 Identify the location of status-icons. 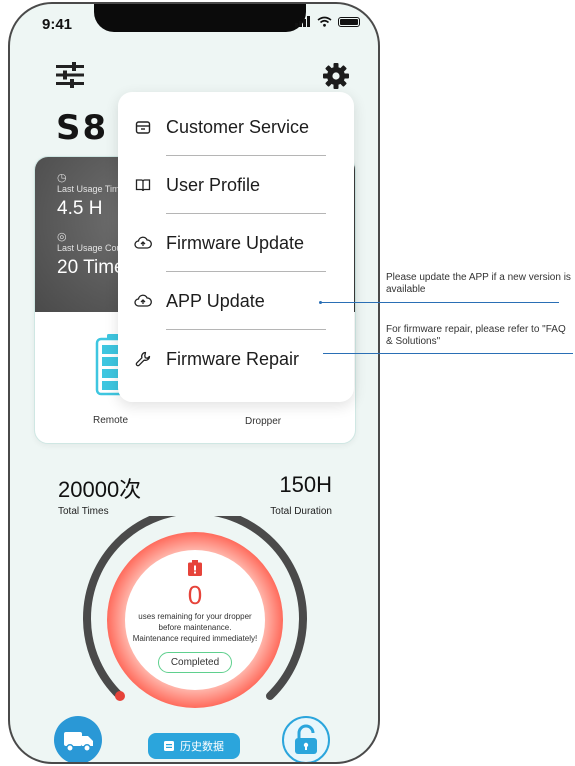
(327, 21).